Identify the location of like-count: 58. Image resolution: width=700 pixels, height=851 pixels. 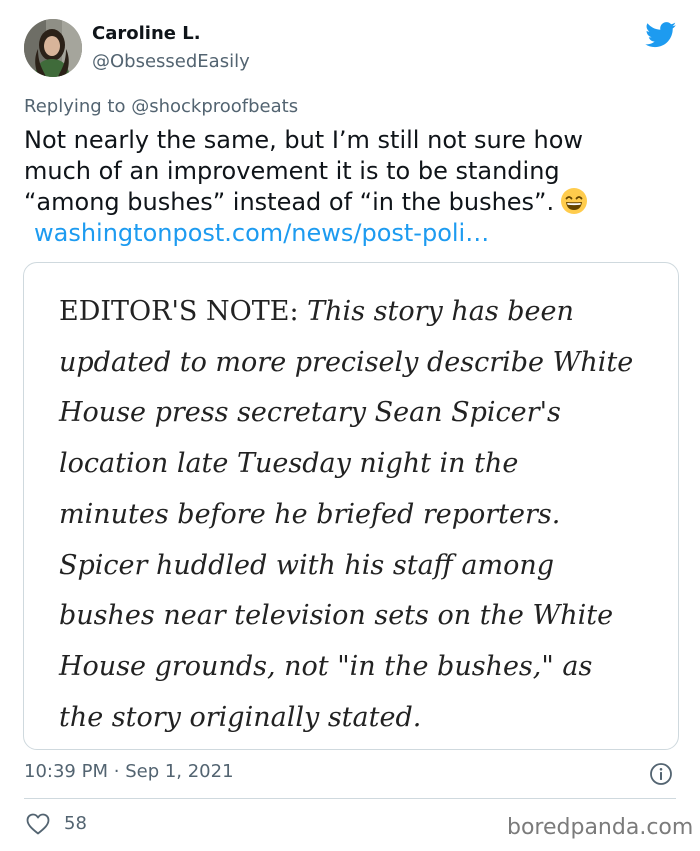
(75, 824).